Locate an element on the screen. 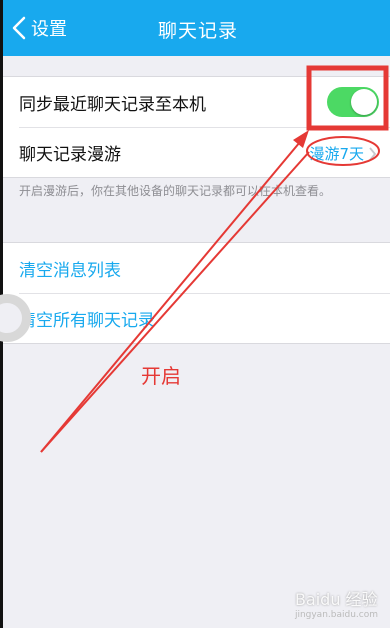  sync-toggle is located at coordinates (353, 102).